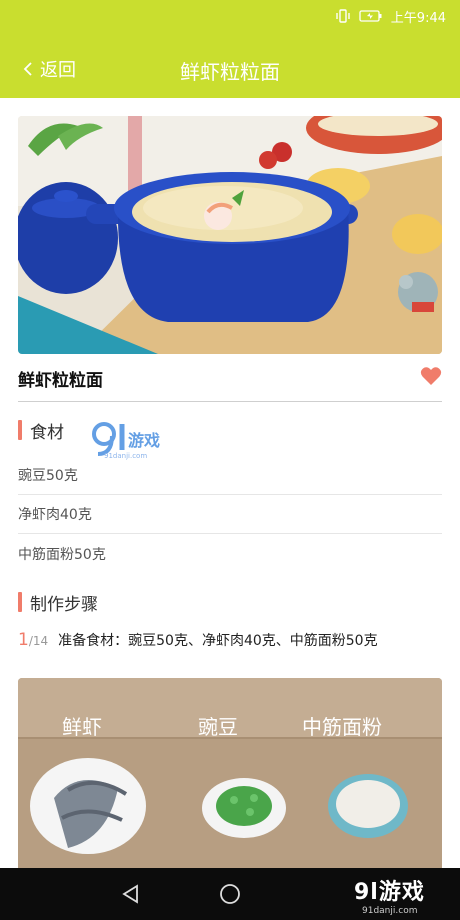  I want to click on ingredient-list: 豌豆50克 净虾肉40克 中筋面粉50克, so click(230, 514).